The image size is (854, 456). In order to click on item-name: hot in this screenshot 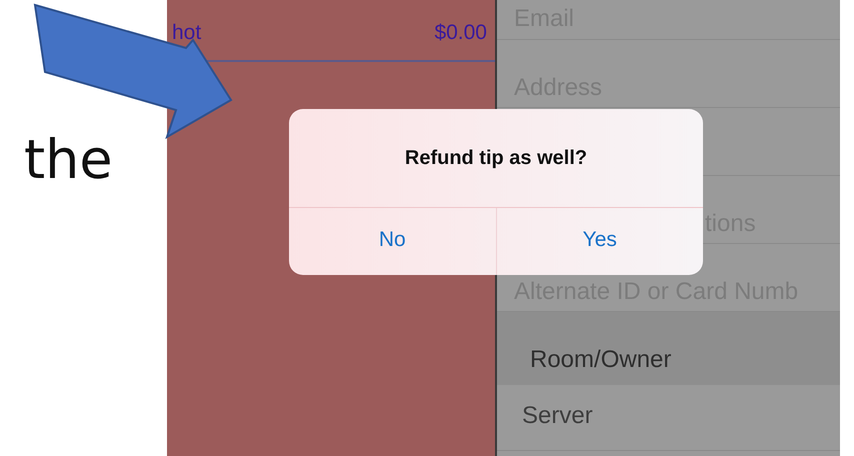, I will do `click(187, 33)`.